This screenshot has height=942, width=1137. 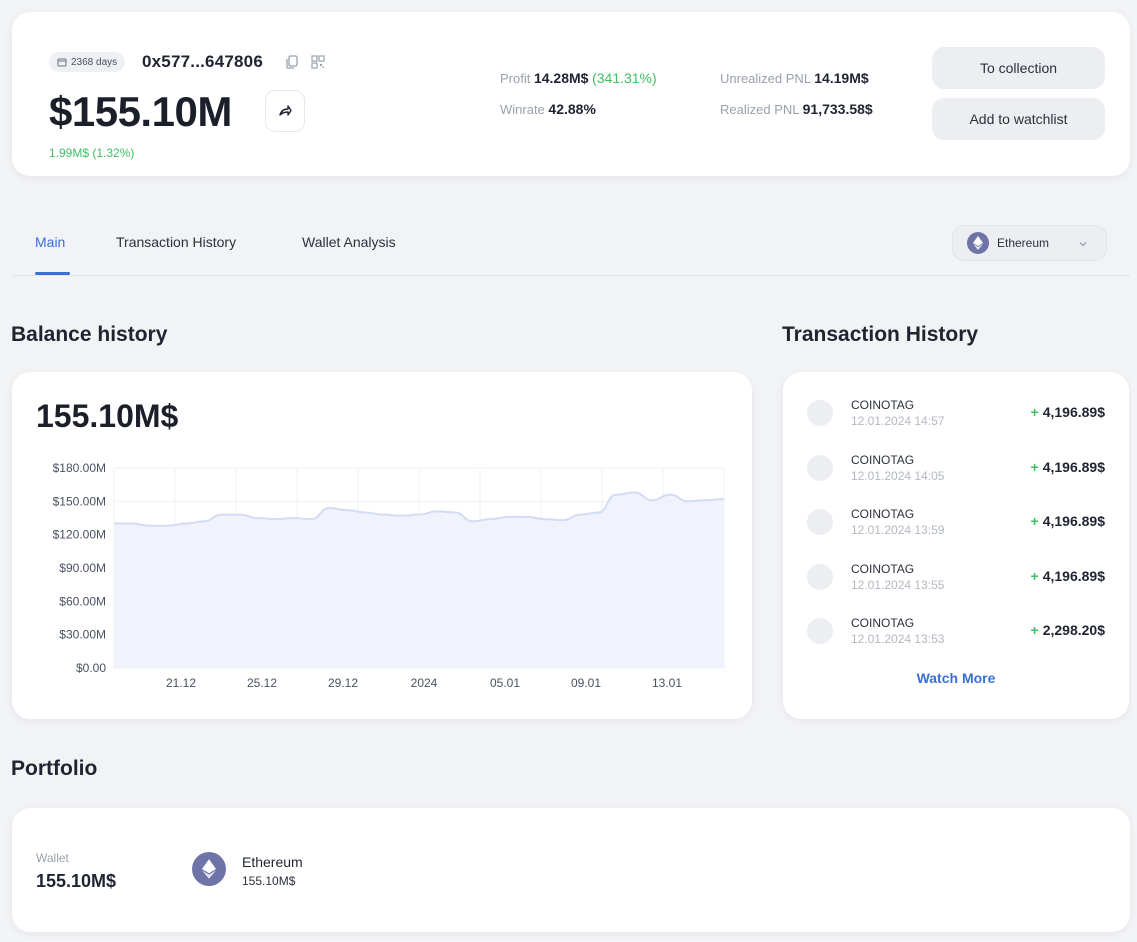 What do you see at coordinates (898, 530) in the screenshot?
I see `transaction-time: 12.01.2024 13:59` at bounding box center [898, 530].